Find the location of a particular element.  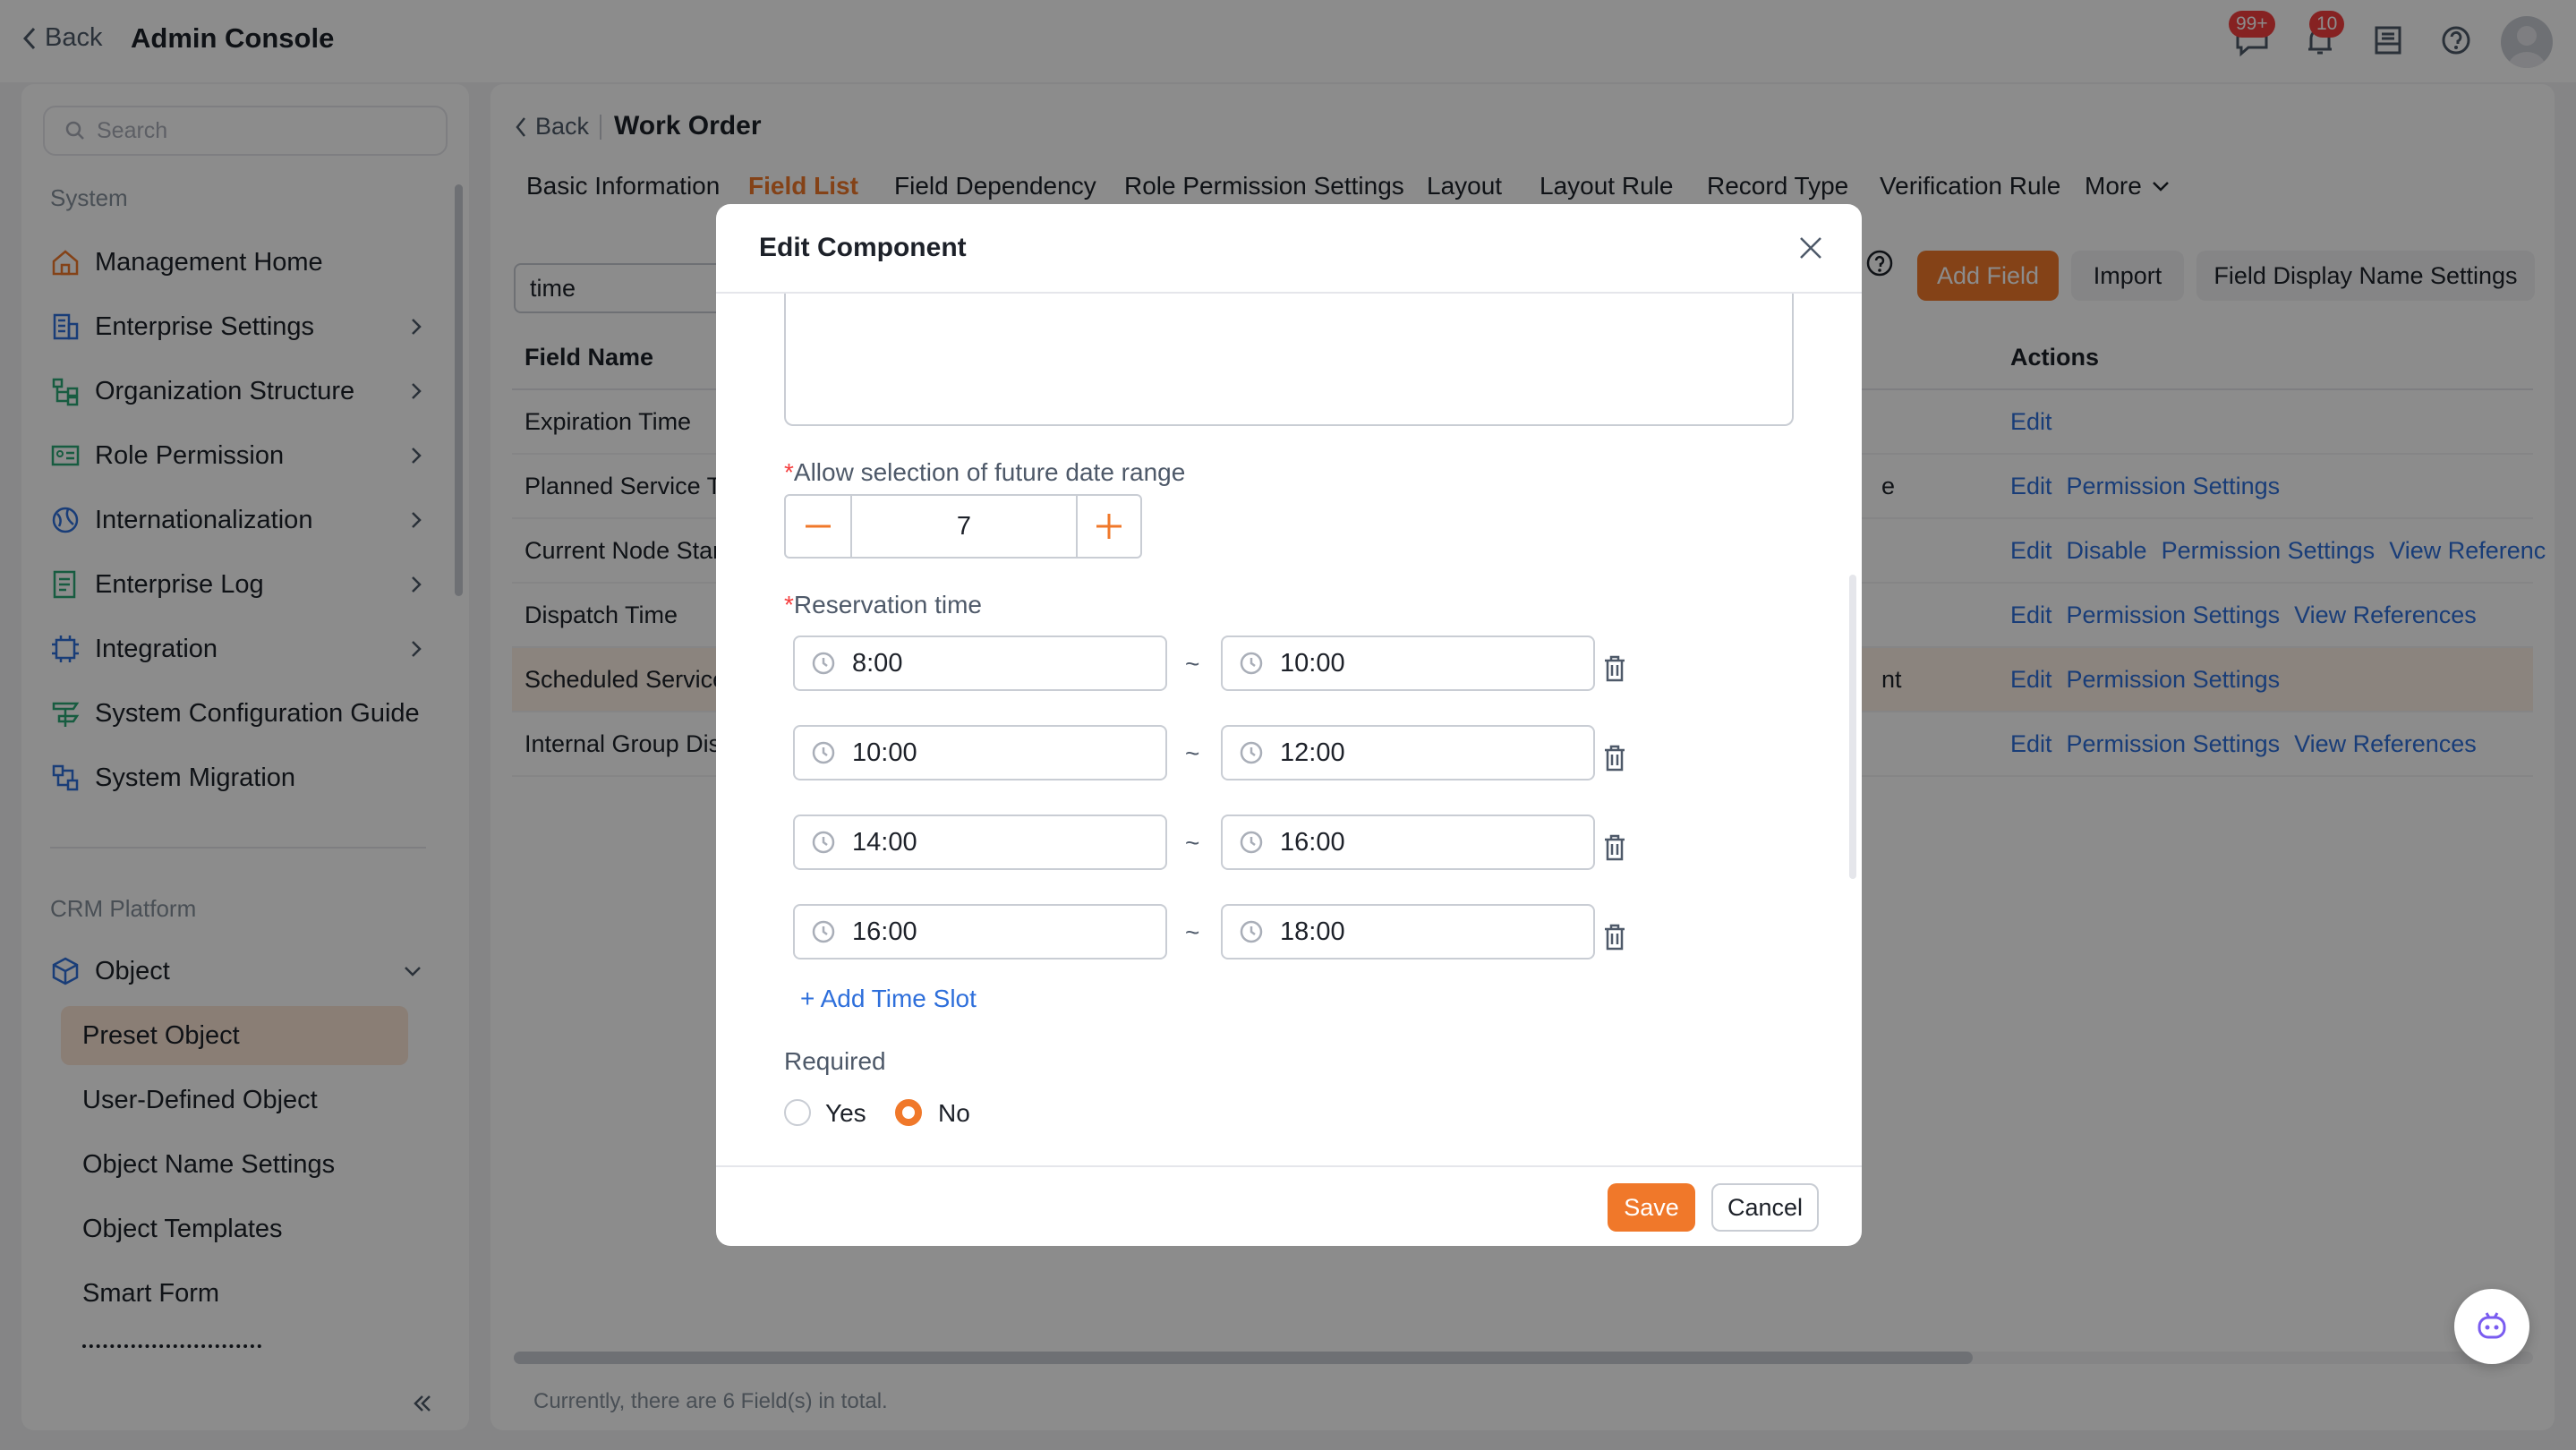

slot-start-value: 8:00 is located at coordinates (877, 663).